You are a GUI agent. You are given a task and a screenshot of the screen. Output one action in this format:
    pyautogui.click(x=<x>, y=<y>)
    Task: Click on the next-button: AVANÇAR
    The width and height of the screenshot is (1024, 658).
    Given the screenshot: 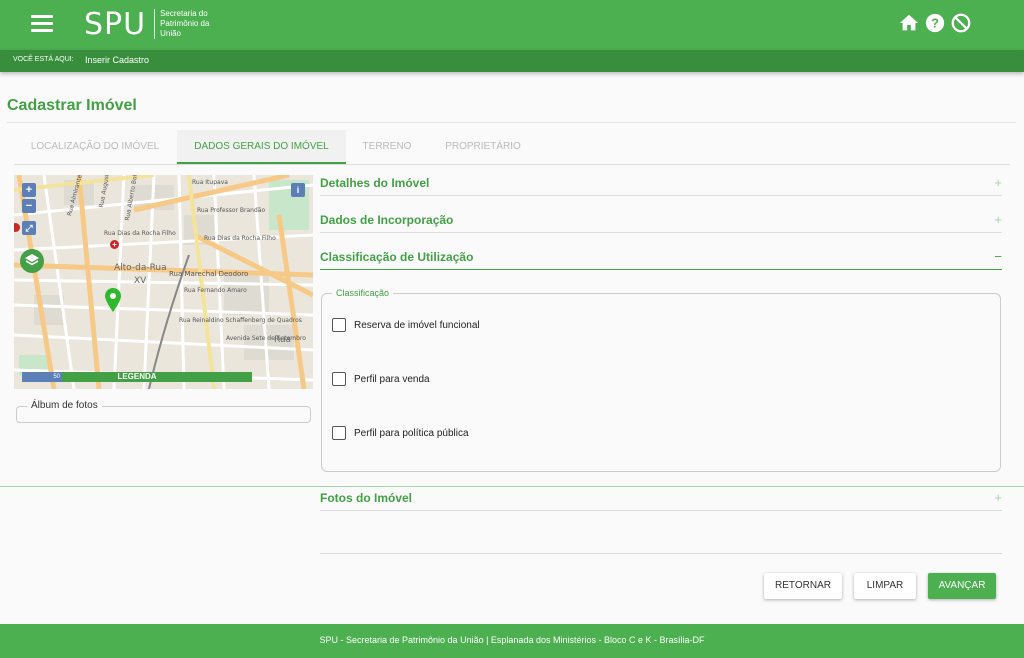 What is the action you would take?
    pyautogui.click(x=962, y=586)
    